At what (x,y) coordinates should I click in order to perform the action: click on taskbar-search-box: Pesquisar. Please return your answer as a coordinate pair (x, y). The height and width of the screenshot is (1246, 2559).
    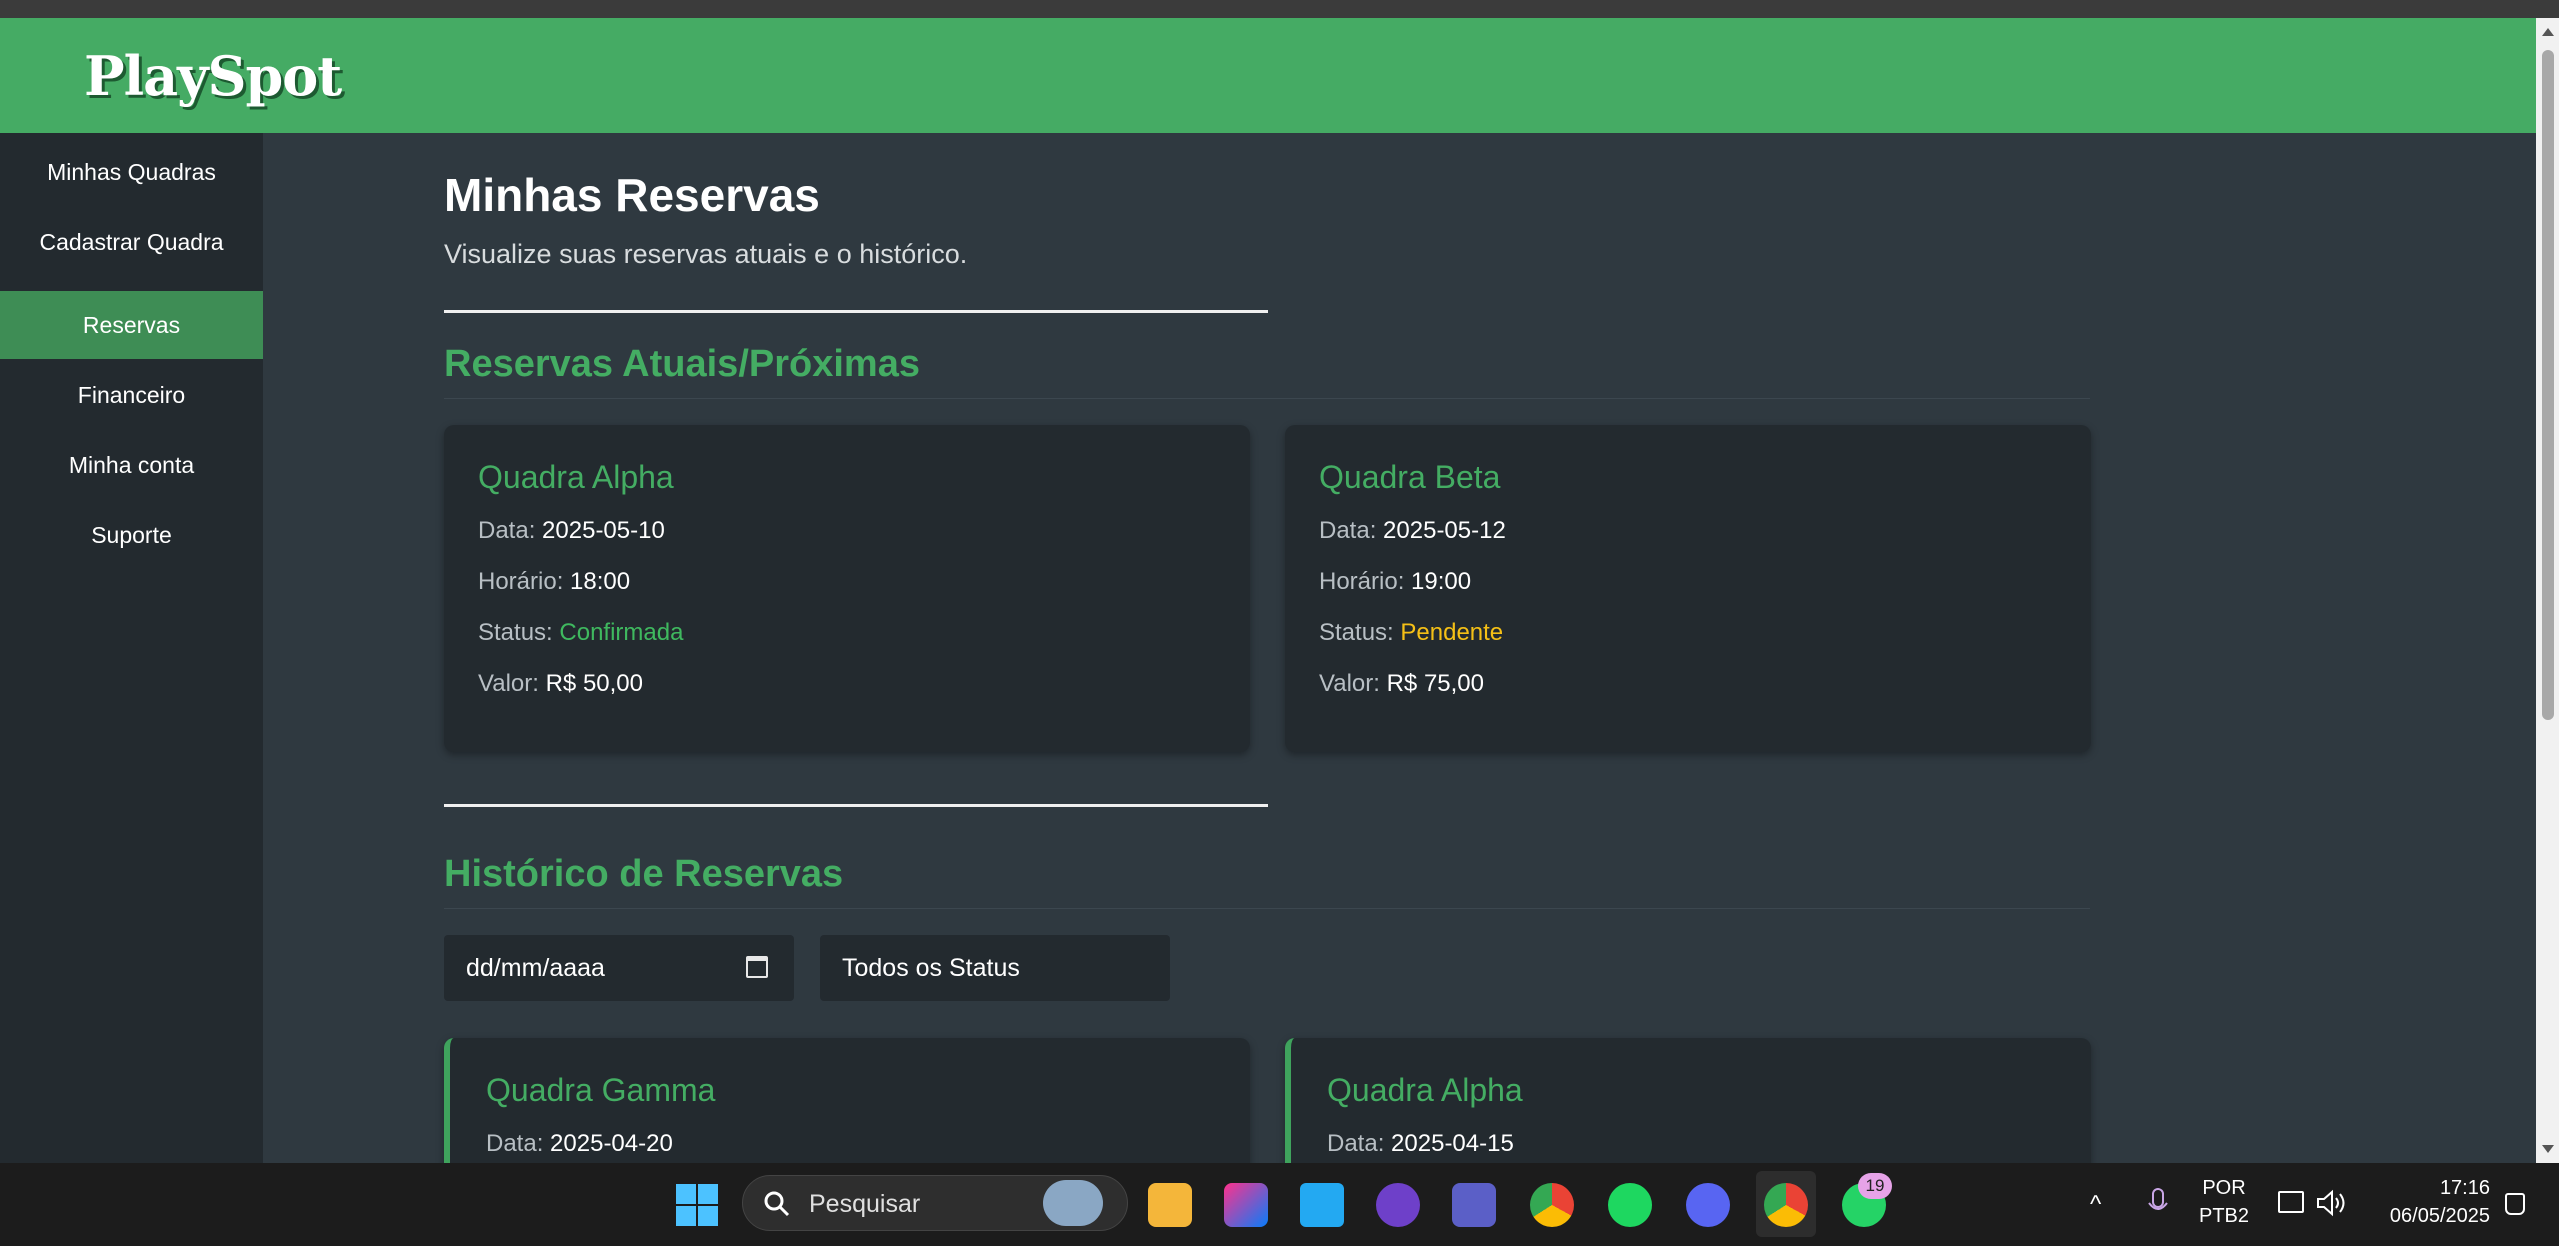
    Looking at the image, I should click on (935, 1203).